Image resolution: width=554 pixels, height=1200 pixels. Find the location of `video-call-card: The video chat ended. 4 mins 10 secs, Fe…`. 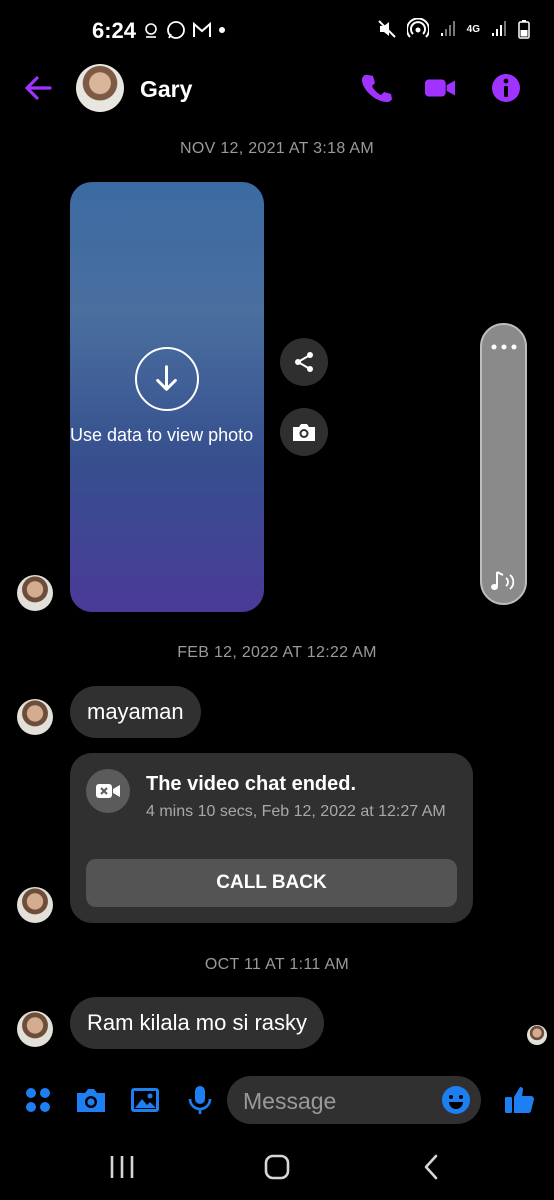

video-call-card: The video chat ended. 4 mins 10 secs, Fe… is located at coordinates (271, 838).